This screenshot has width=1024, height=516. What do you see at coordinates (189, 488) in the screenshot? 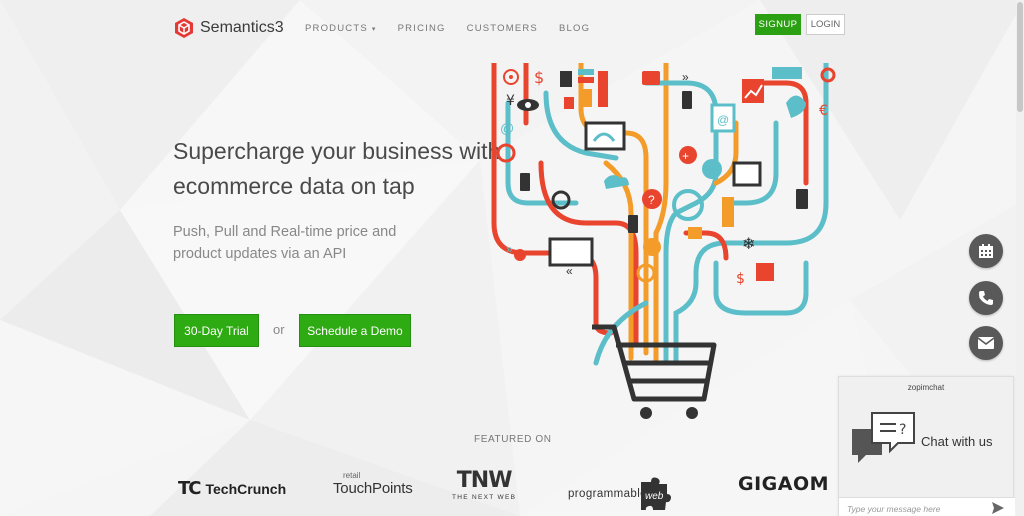
I see `techcrunch-mark: TC` at bounding box center [189, 488].